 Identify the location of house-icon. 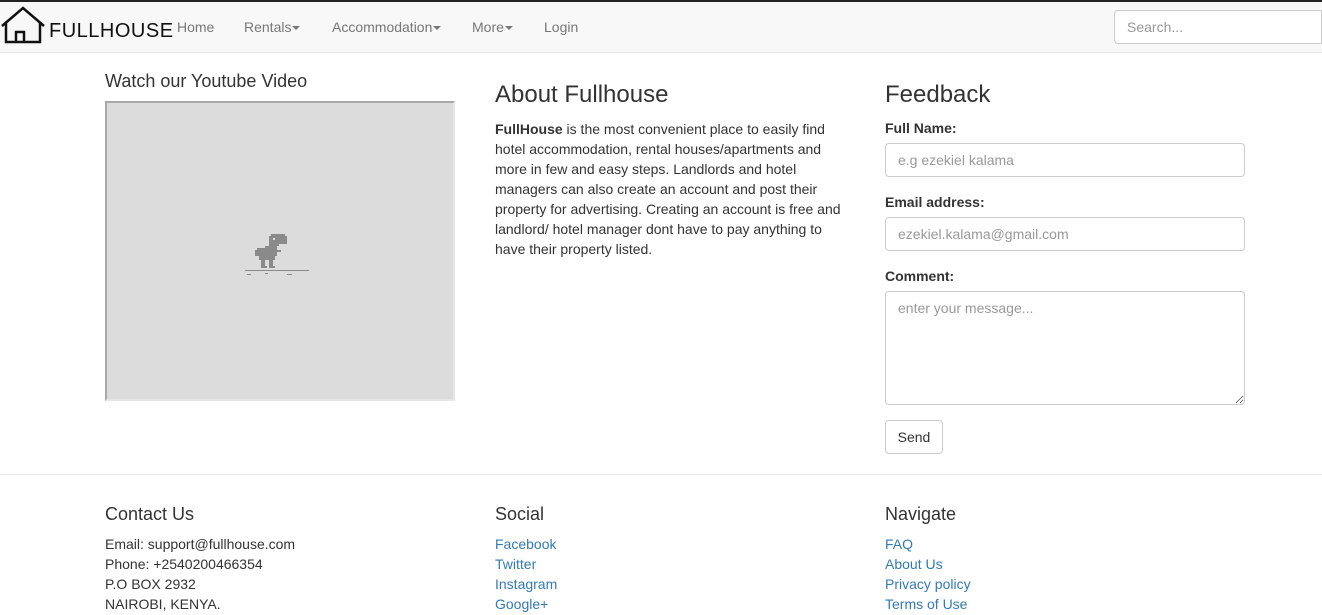
(23, 25).